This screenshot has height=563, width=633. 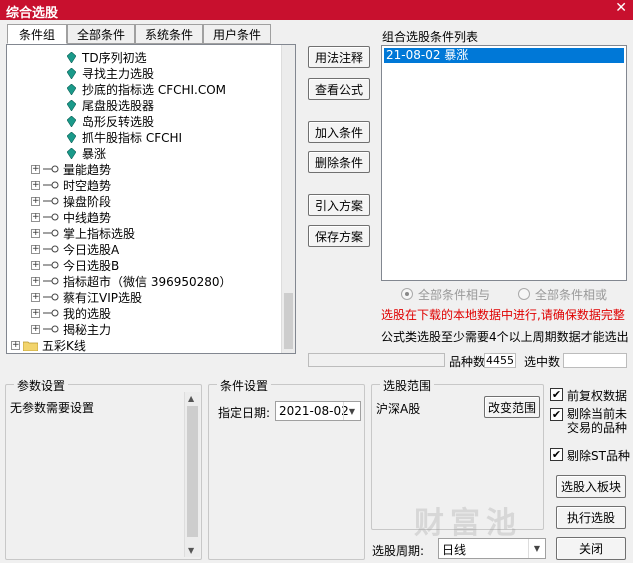 What do you see at coordinates (118, 105) in the screenshot?
I see `tree-leaf-label: 尾盘股选股器` at bounding box center [118, 105].